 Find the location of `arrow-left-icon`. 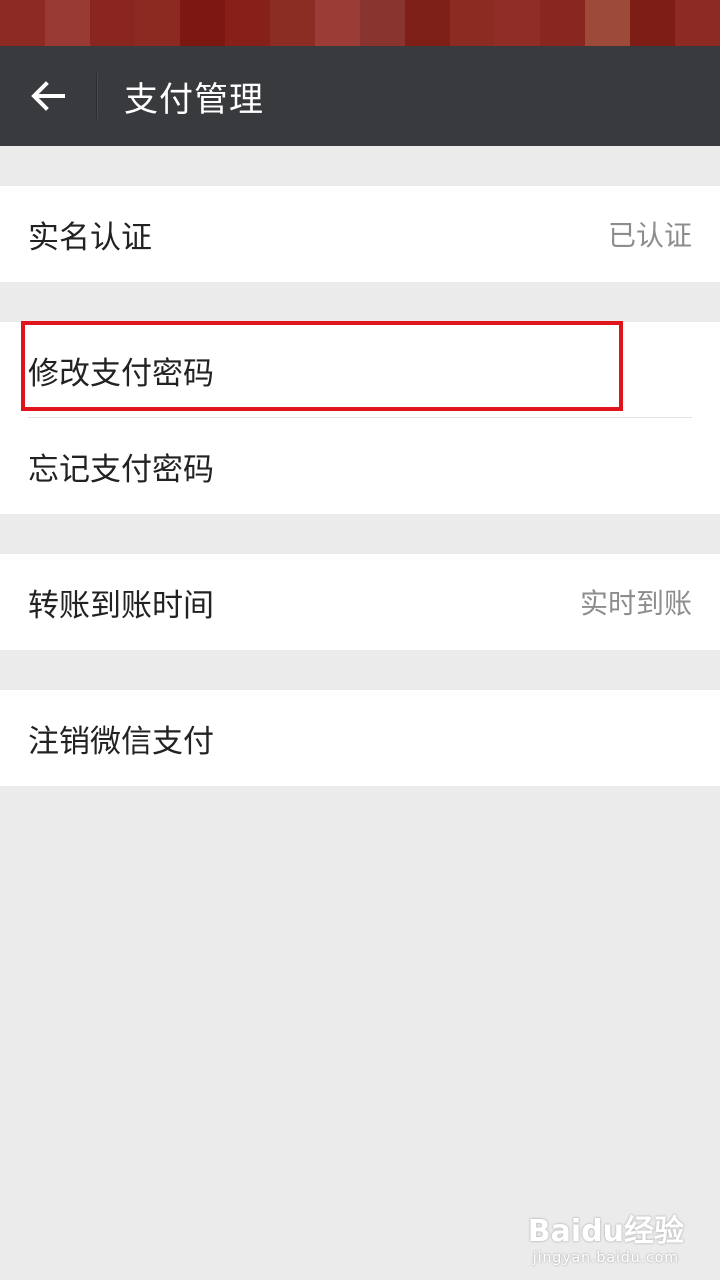

arrow-left-icon is located at coordinates (48, 96).